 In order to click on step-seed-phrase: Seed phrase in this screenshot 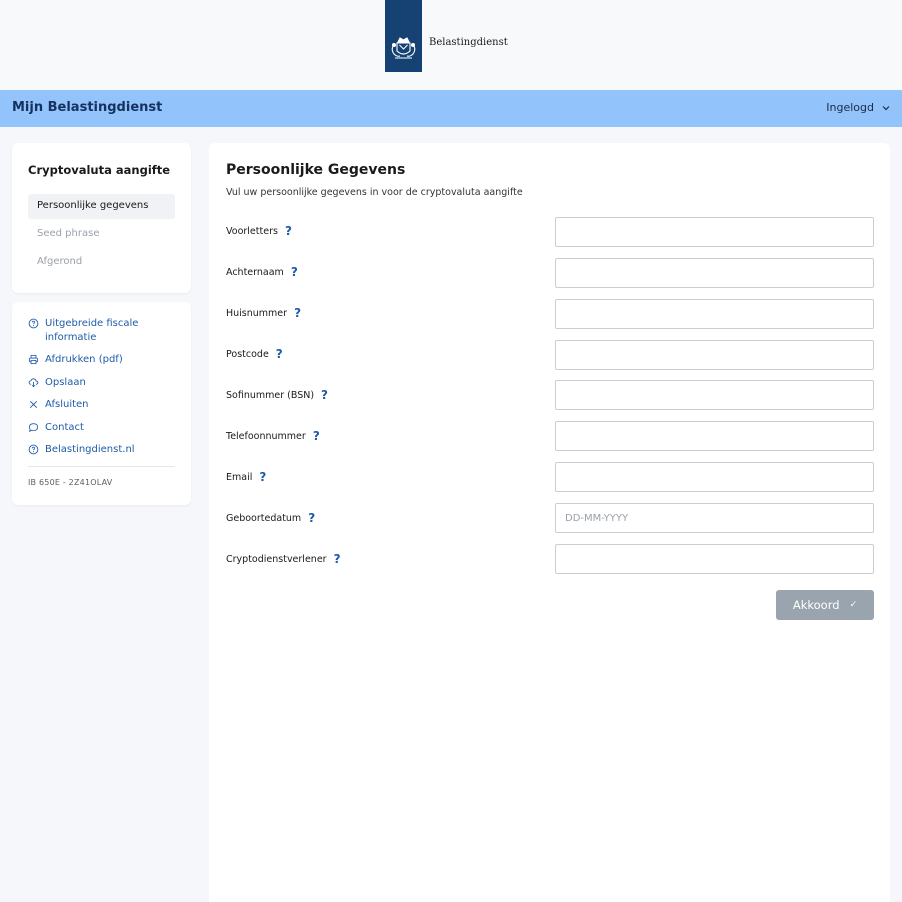, I will do `click(68, 233)`.